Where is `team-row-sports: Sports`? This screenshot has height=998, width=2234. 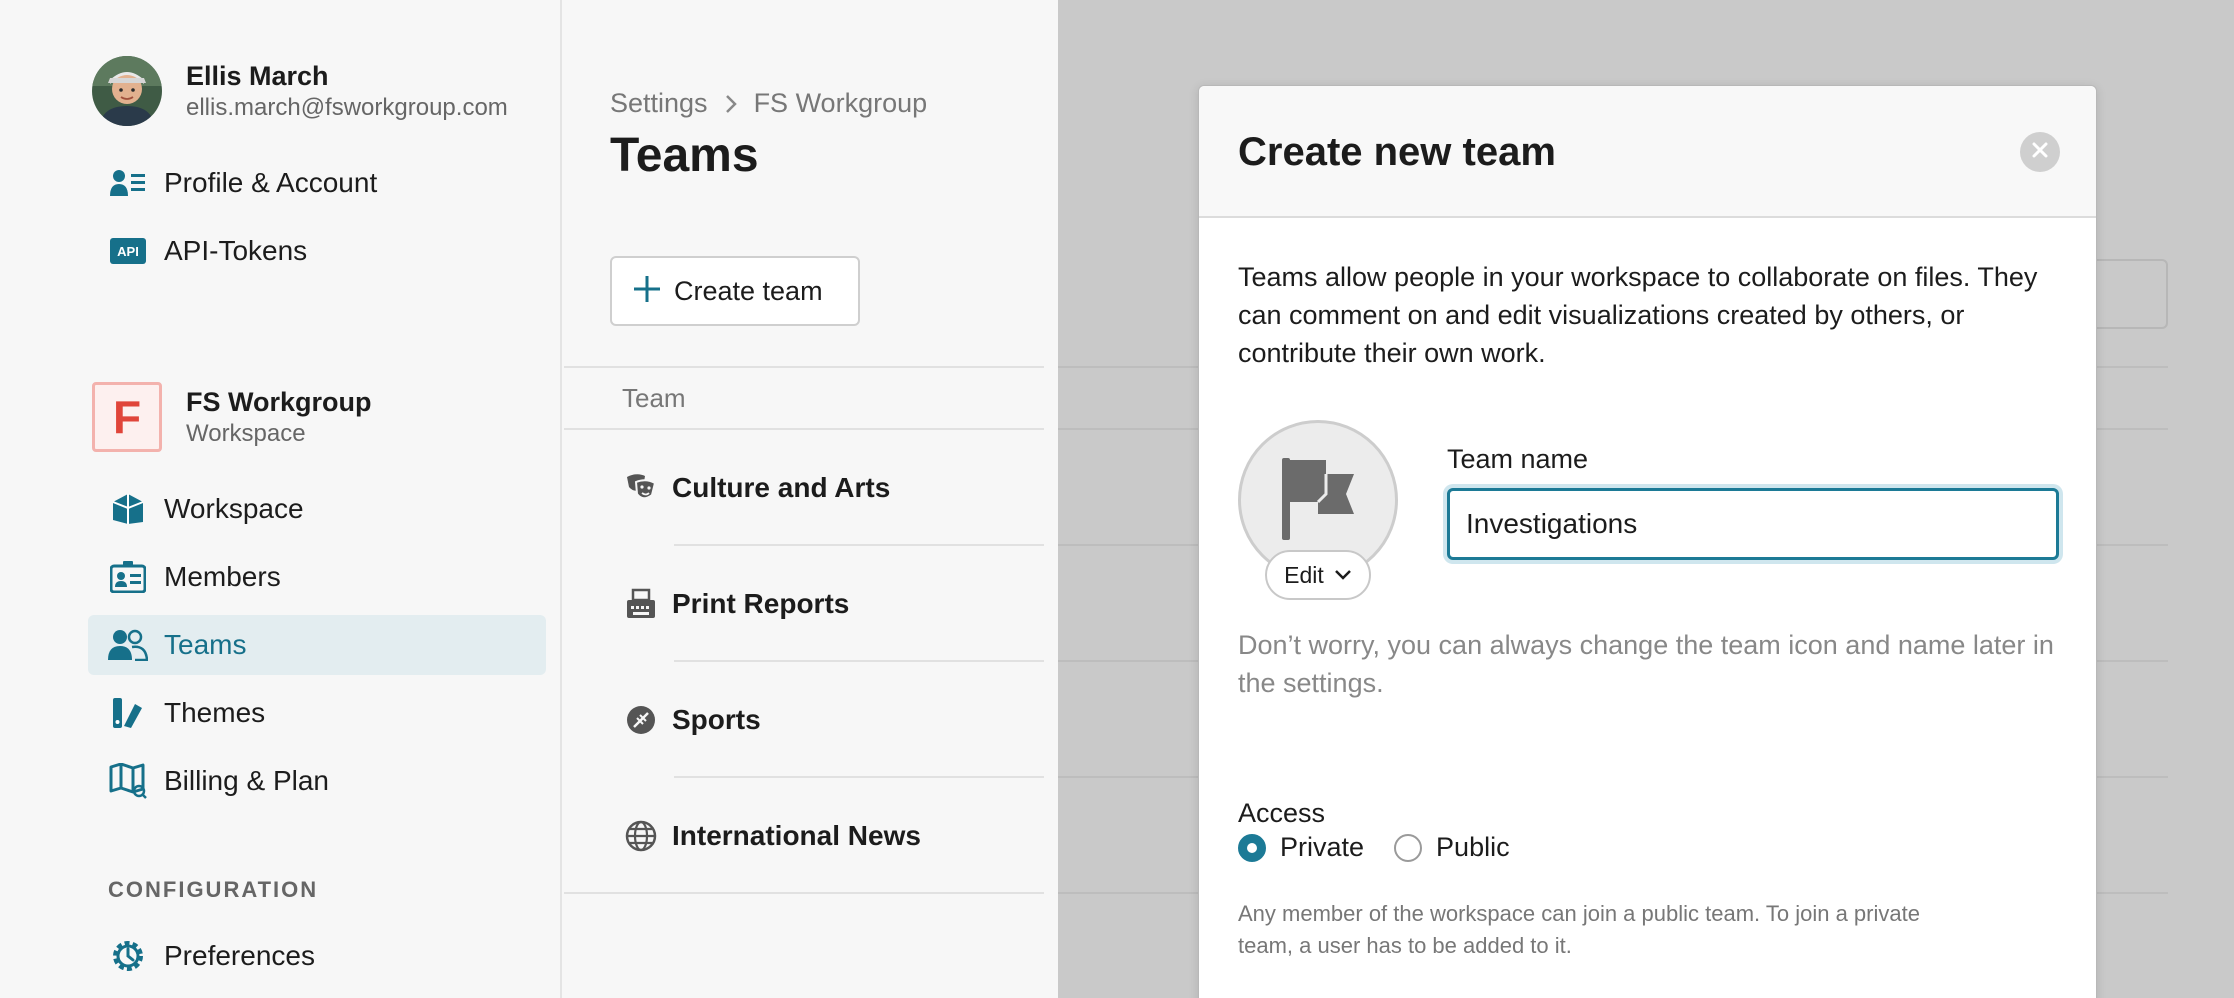
team-row-sports: Sports is located at coordinates (804, 720).